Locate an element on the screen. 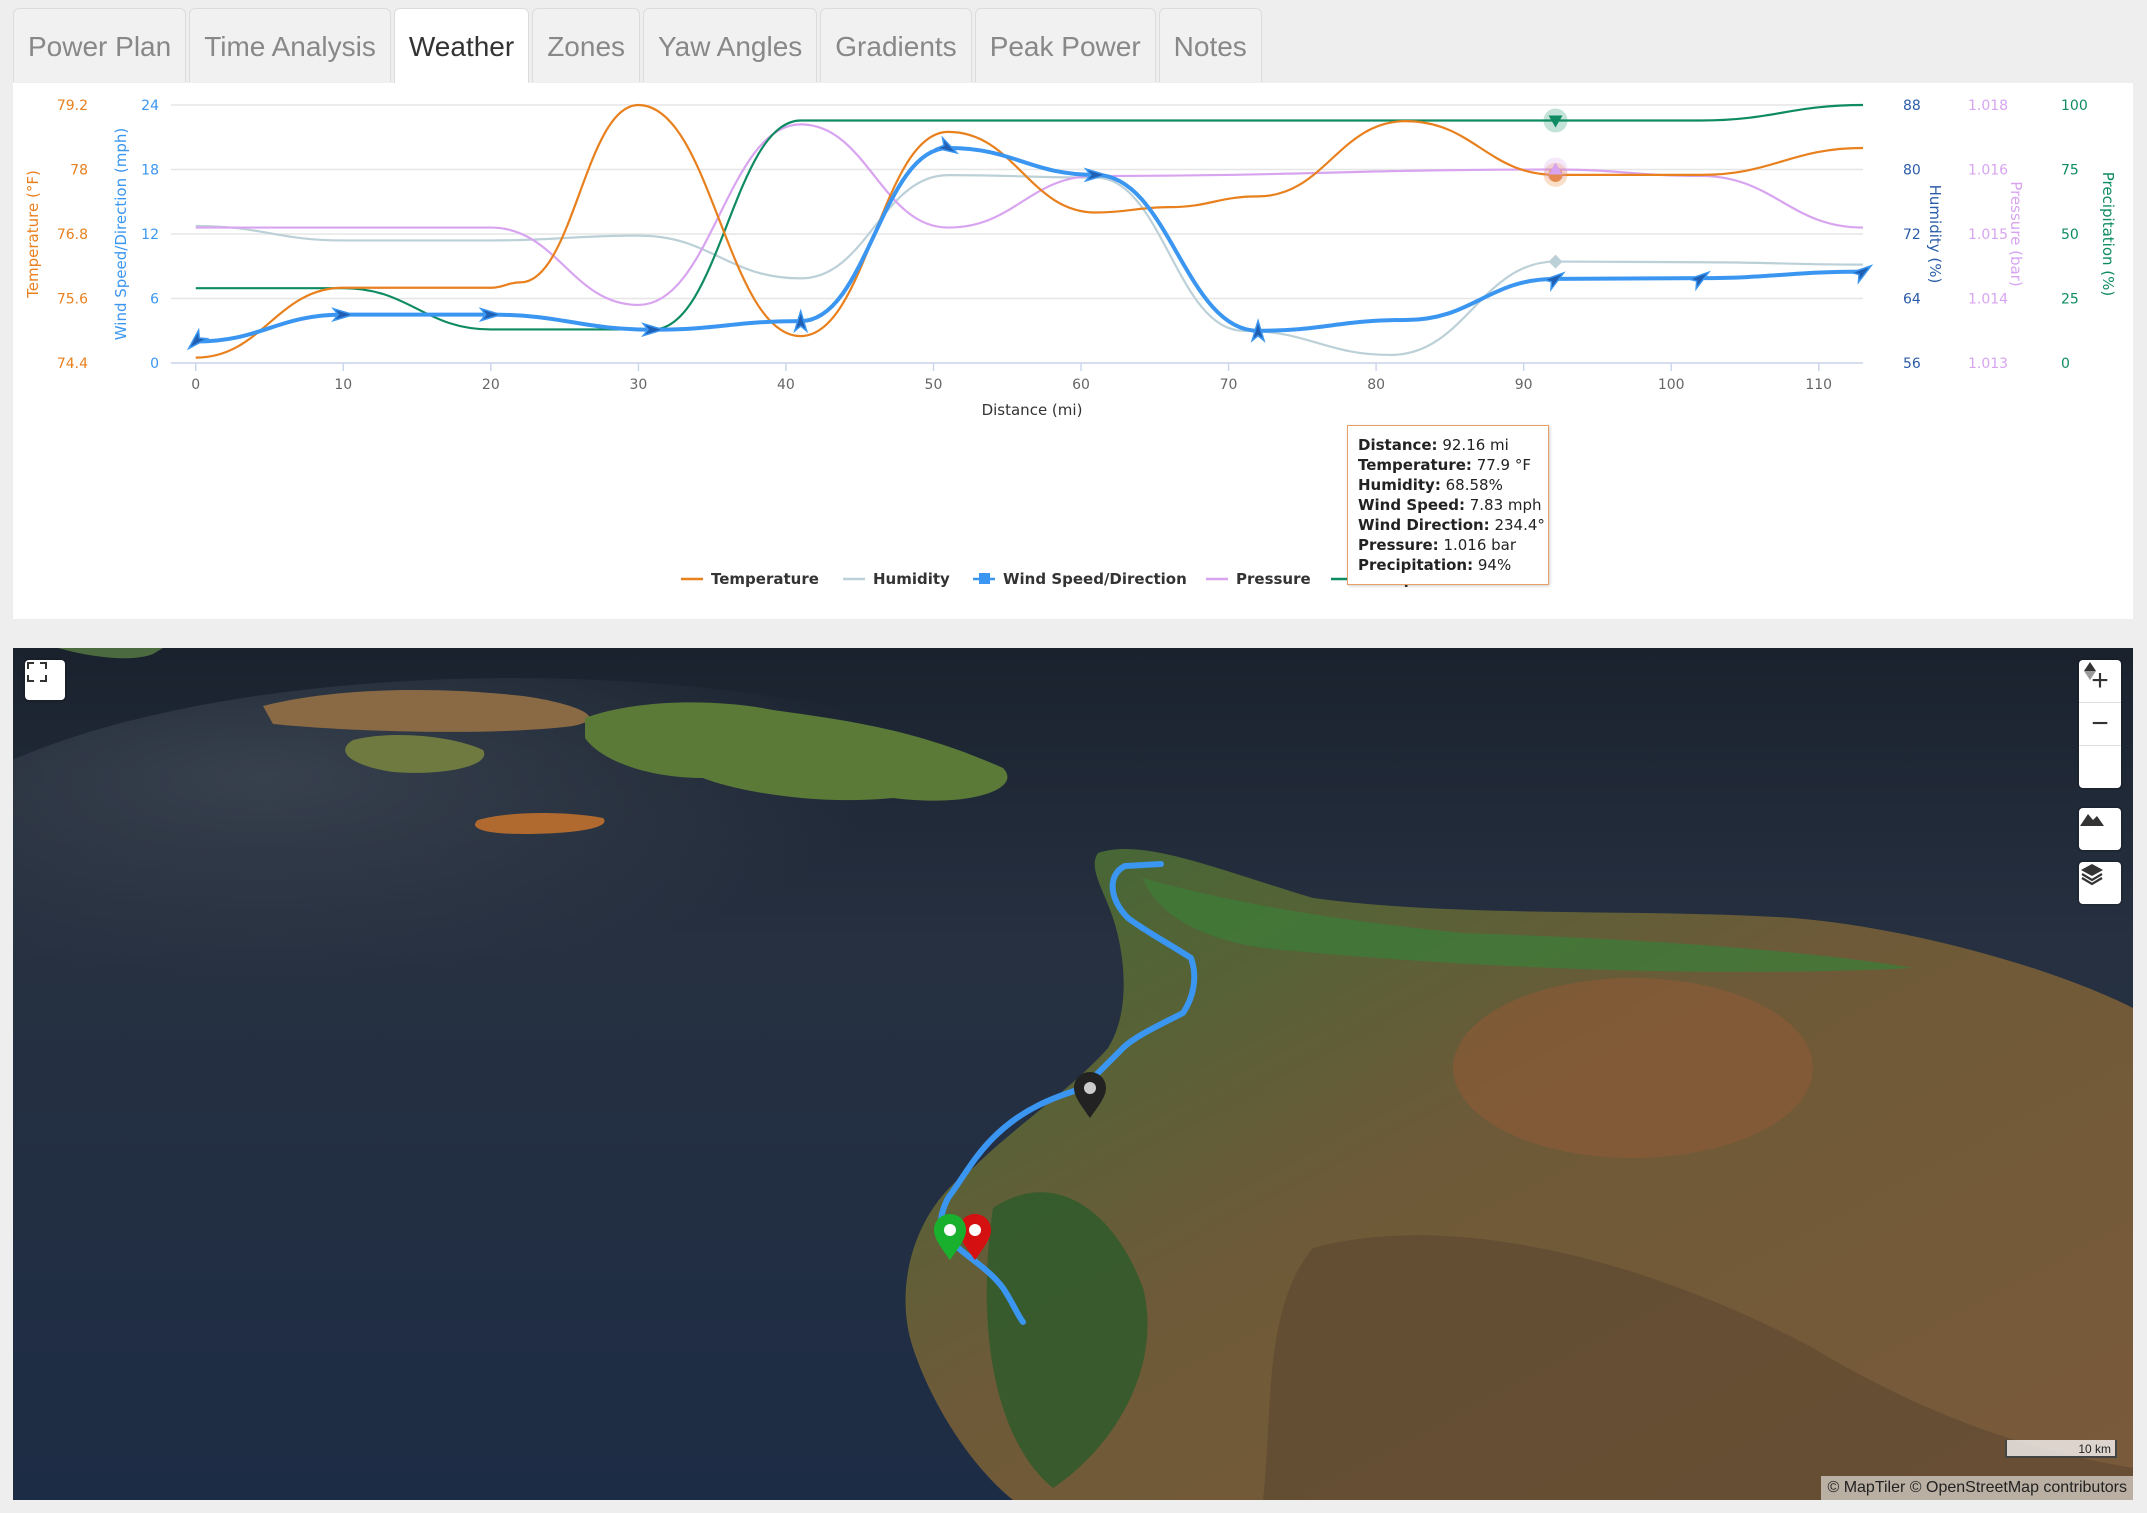 The image size is (2147, 1513). zoom-out-button: − is located at coordinates (2100, 724).